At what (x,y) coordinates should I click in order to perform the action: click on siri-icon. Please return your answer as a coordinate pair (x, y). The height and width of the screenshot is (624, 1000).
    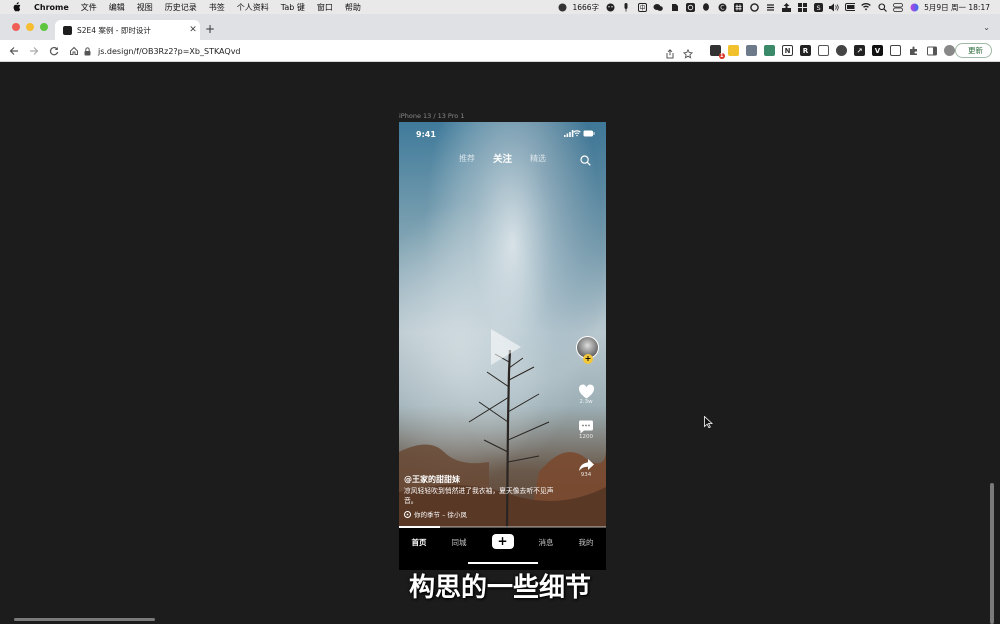
    Looking at the image, I should click on (914, 7).